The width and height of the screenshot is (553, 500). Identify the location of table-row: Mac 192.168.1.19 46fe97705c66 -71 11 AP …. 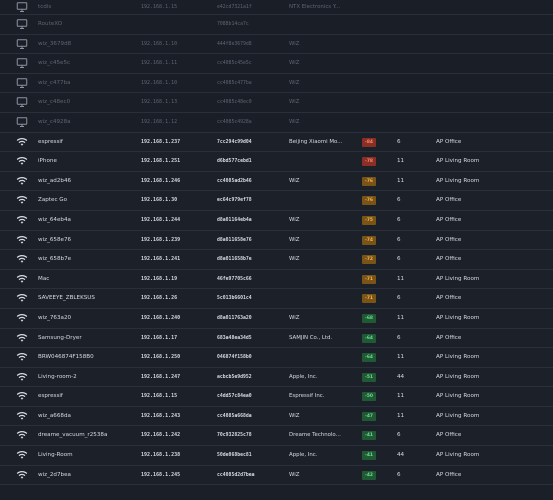
(276, 279).